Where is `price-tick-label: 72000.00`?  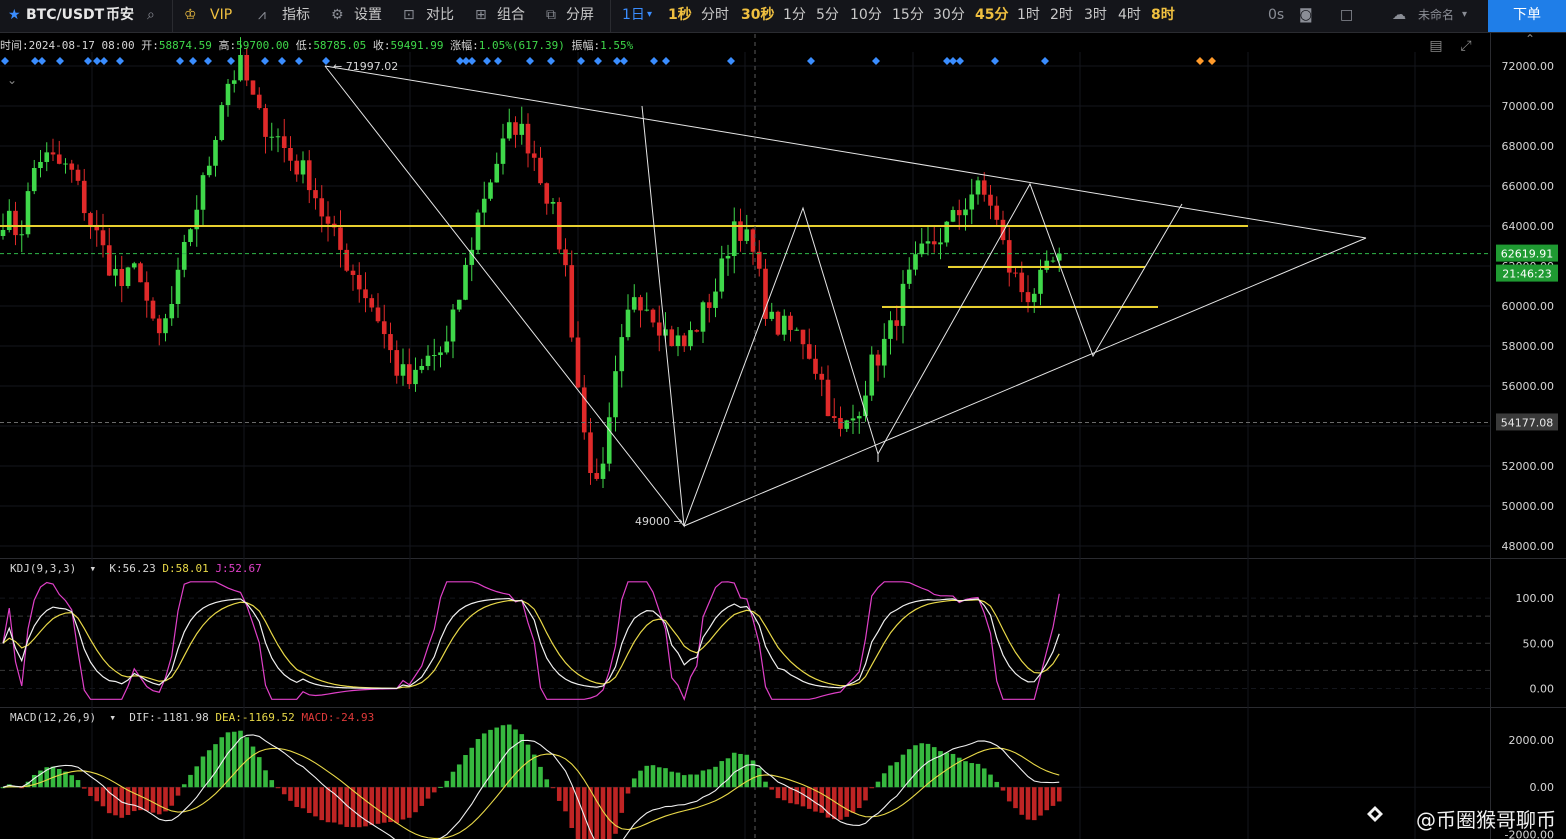 price-tick-label: 72000.00 is located at coordinates (1528, 66).